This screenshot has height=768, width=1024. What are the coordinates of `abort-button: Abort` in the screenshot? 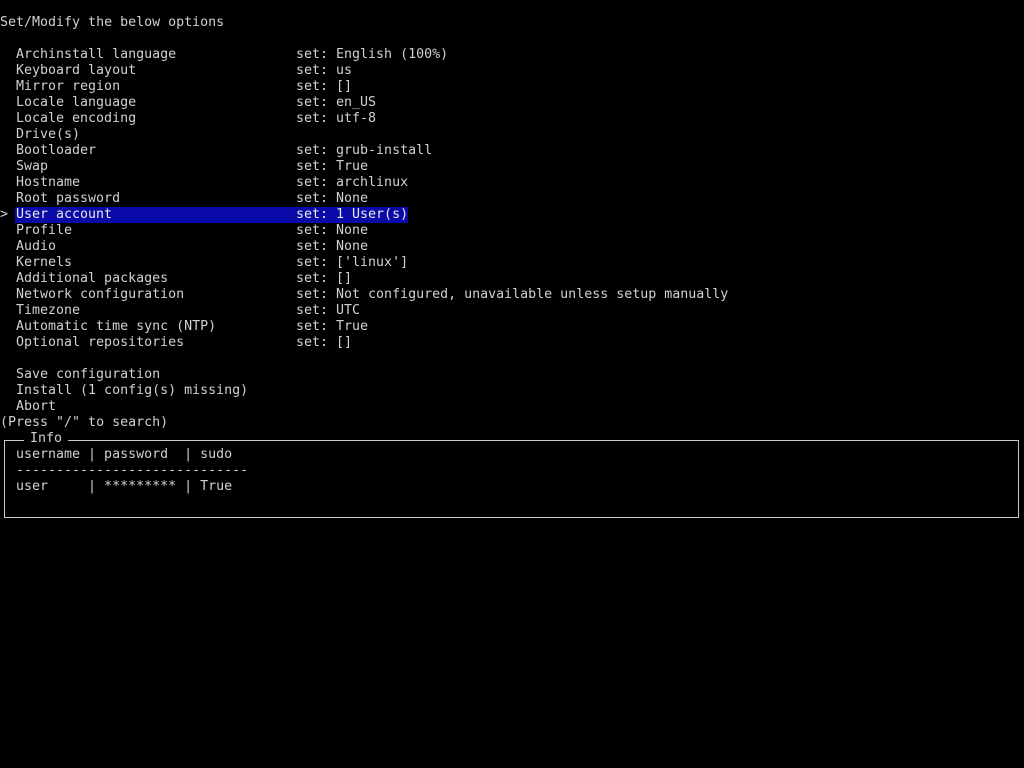 It's located at (210, 407).